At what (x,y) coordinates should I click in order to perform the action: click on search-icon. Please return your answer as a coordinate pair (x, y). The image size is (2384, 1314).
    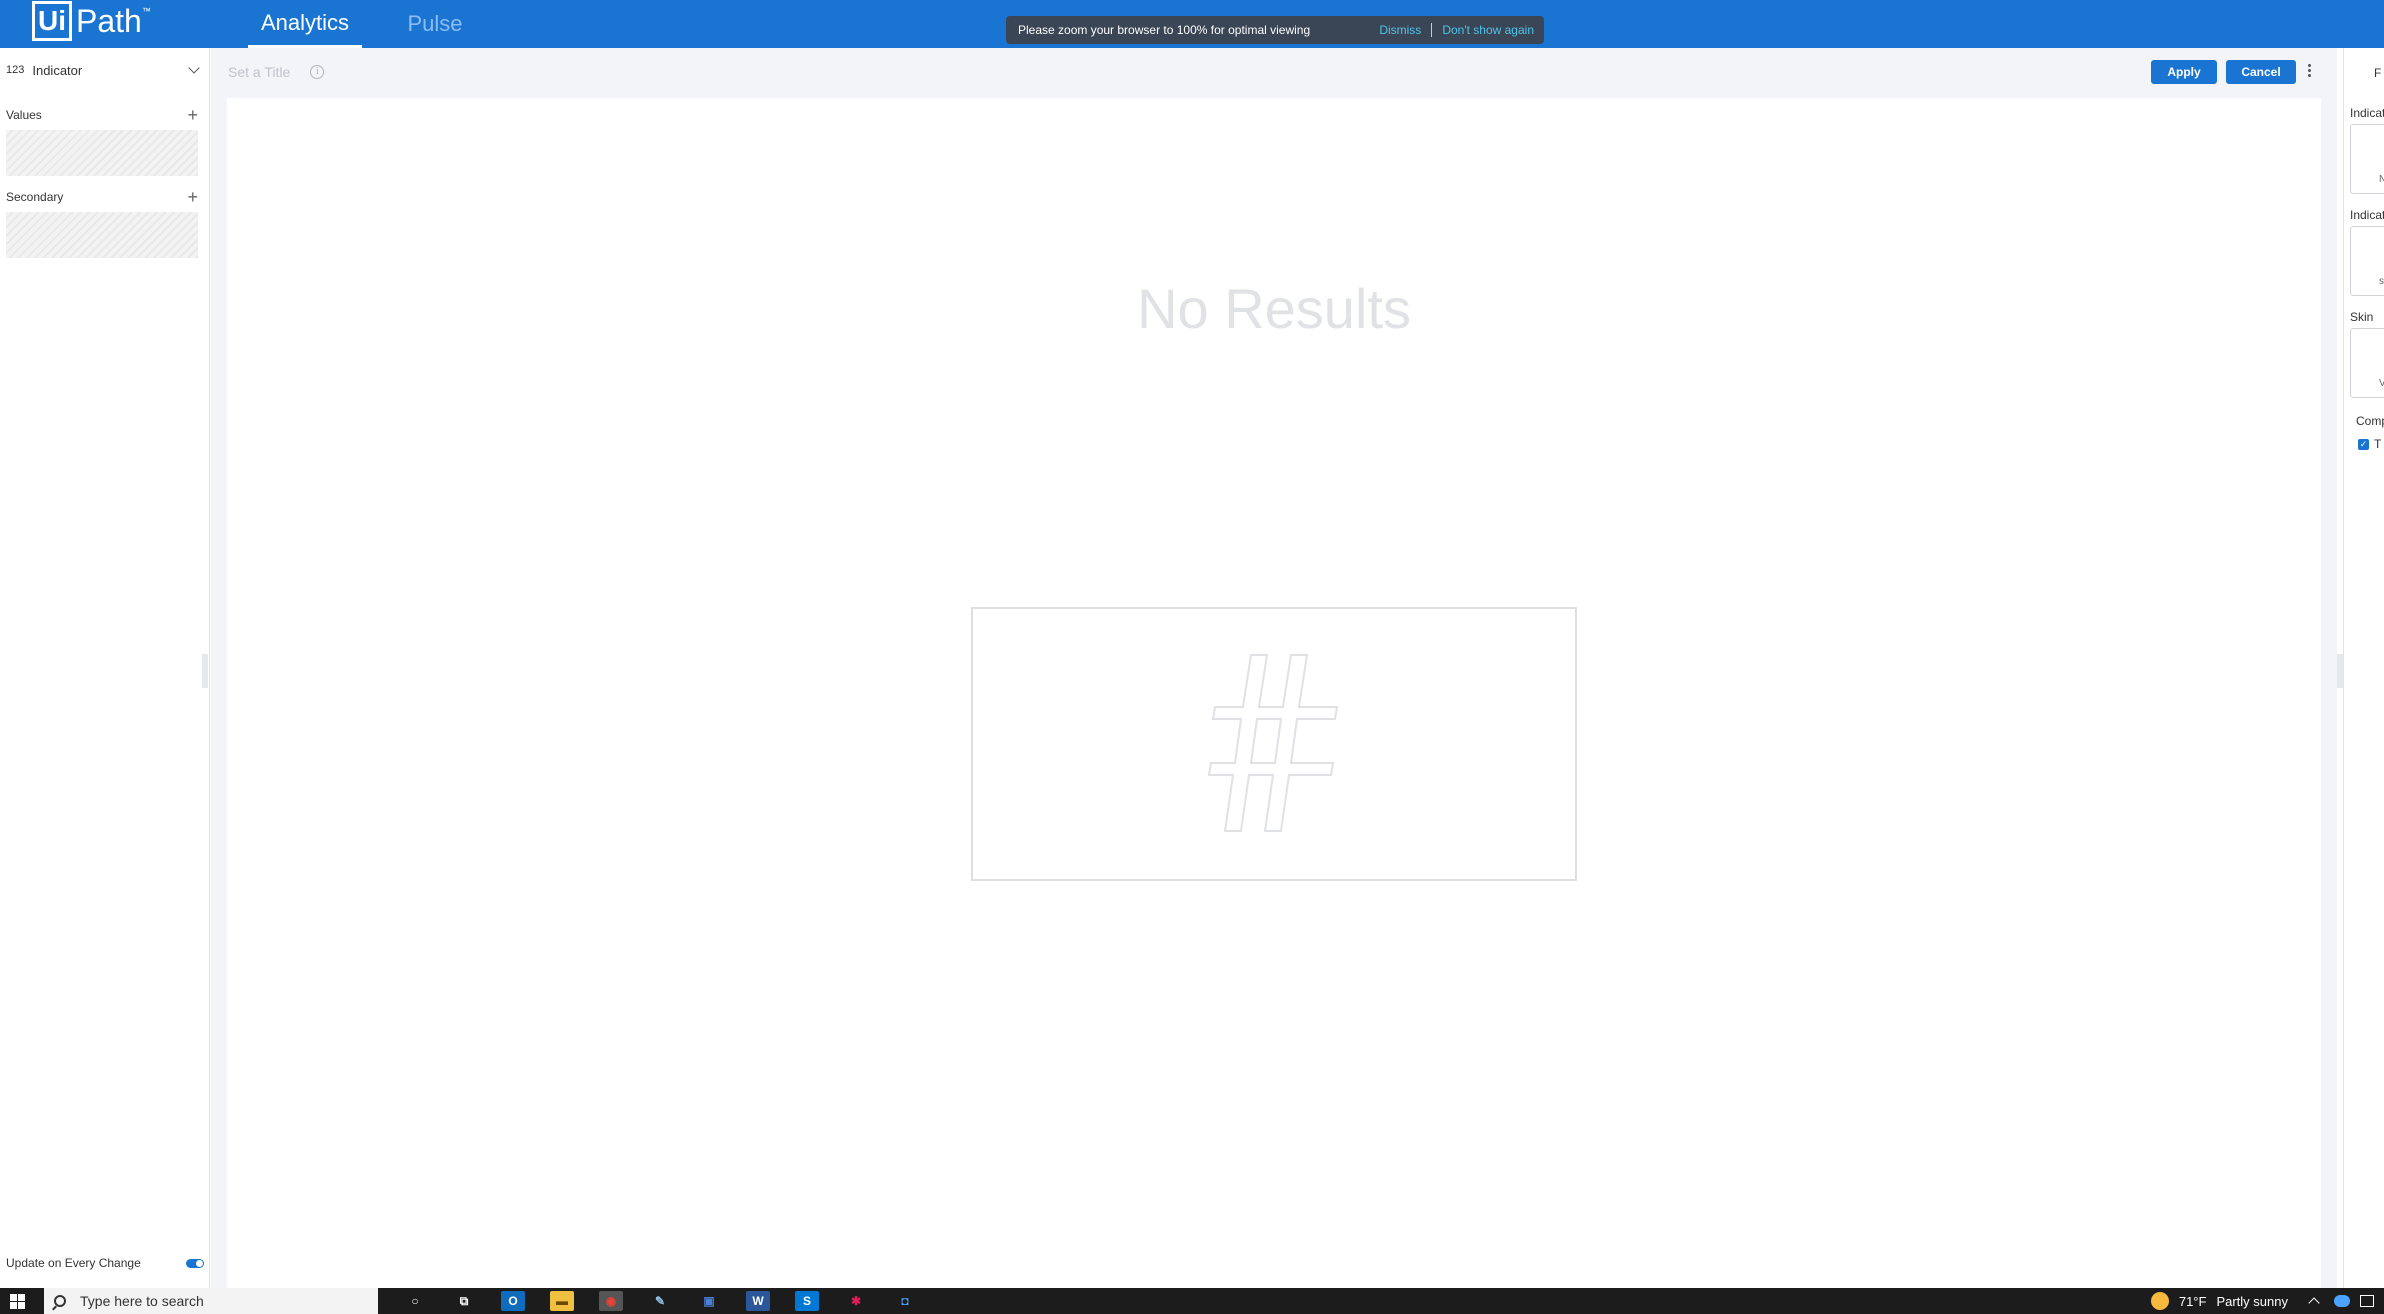
    Looking at the image, I should click on (60, 1301).